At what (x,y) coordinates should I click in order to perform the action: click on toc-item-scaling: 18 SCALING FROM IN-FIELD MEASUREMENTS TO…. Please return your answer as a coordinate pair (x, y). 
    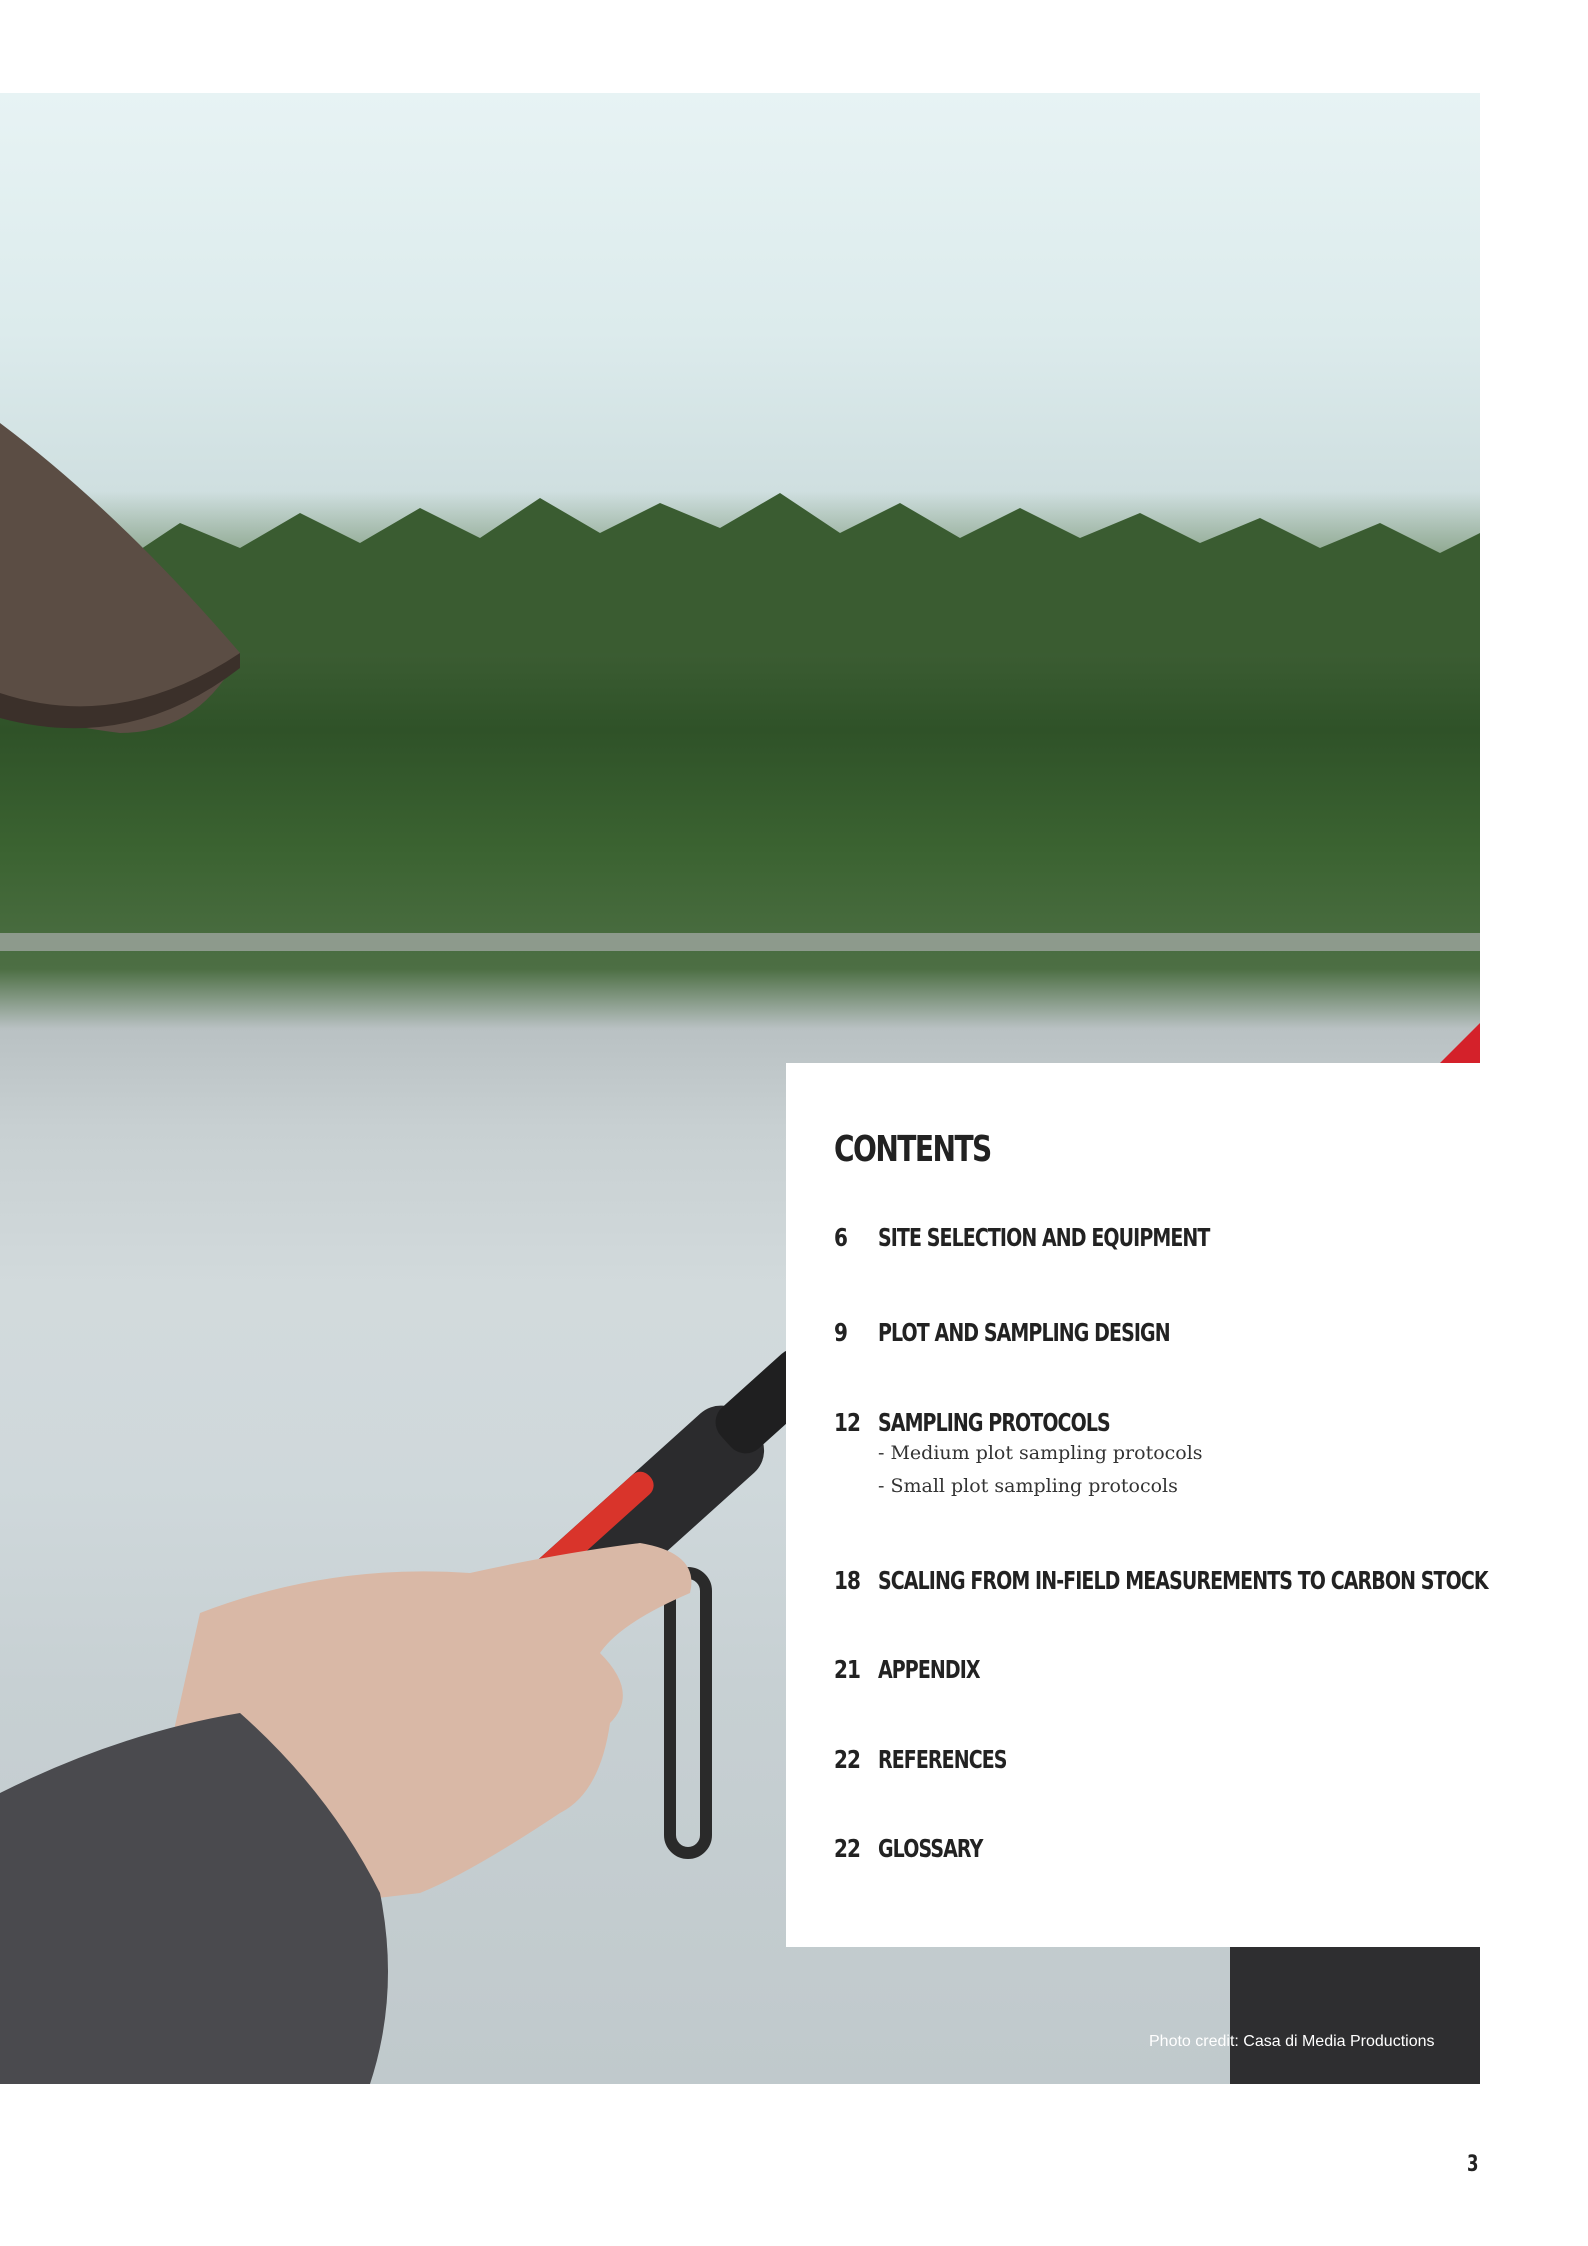
    Looking at the image, I should click on (1211, 1580).